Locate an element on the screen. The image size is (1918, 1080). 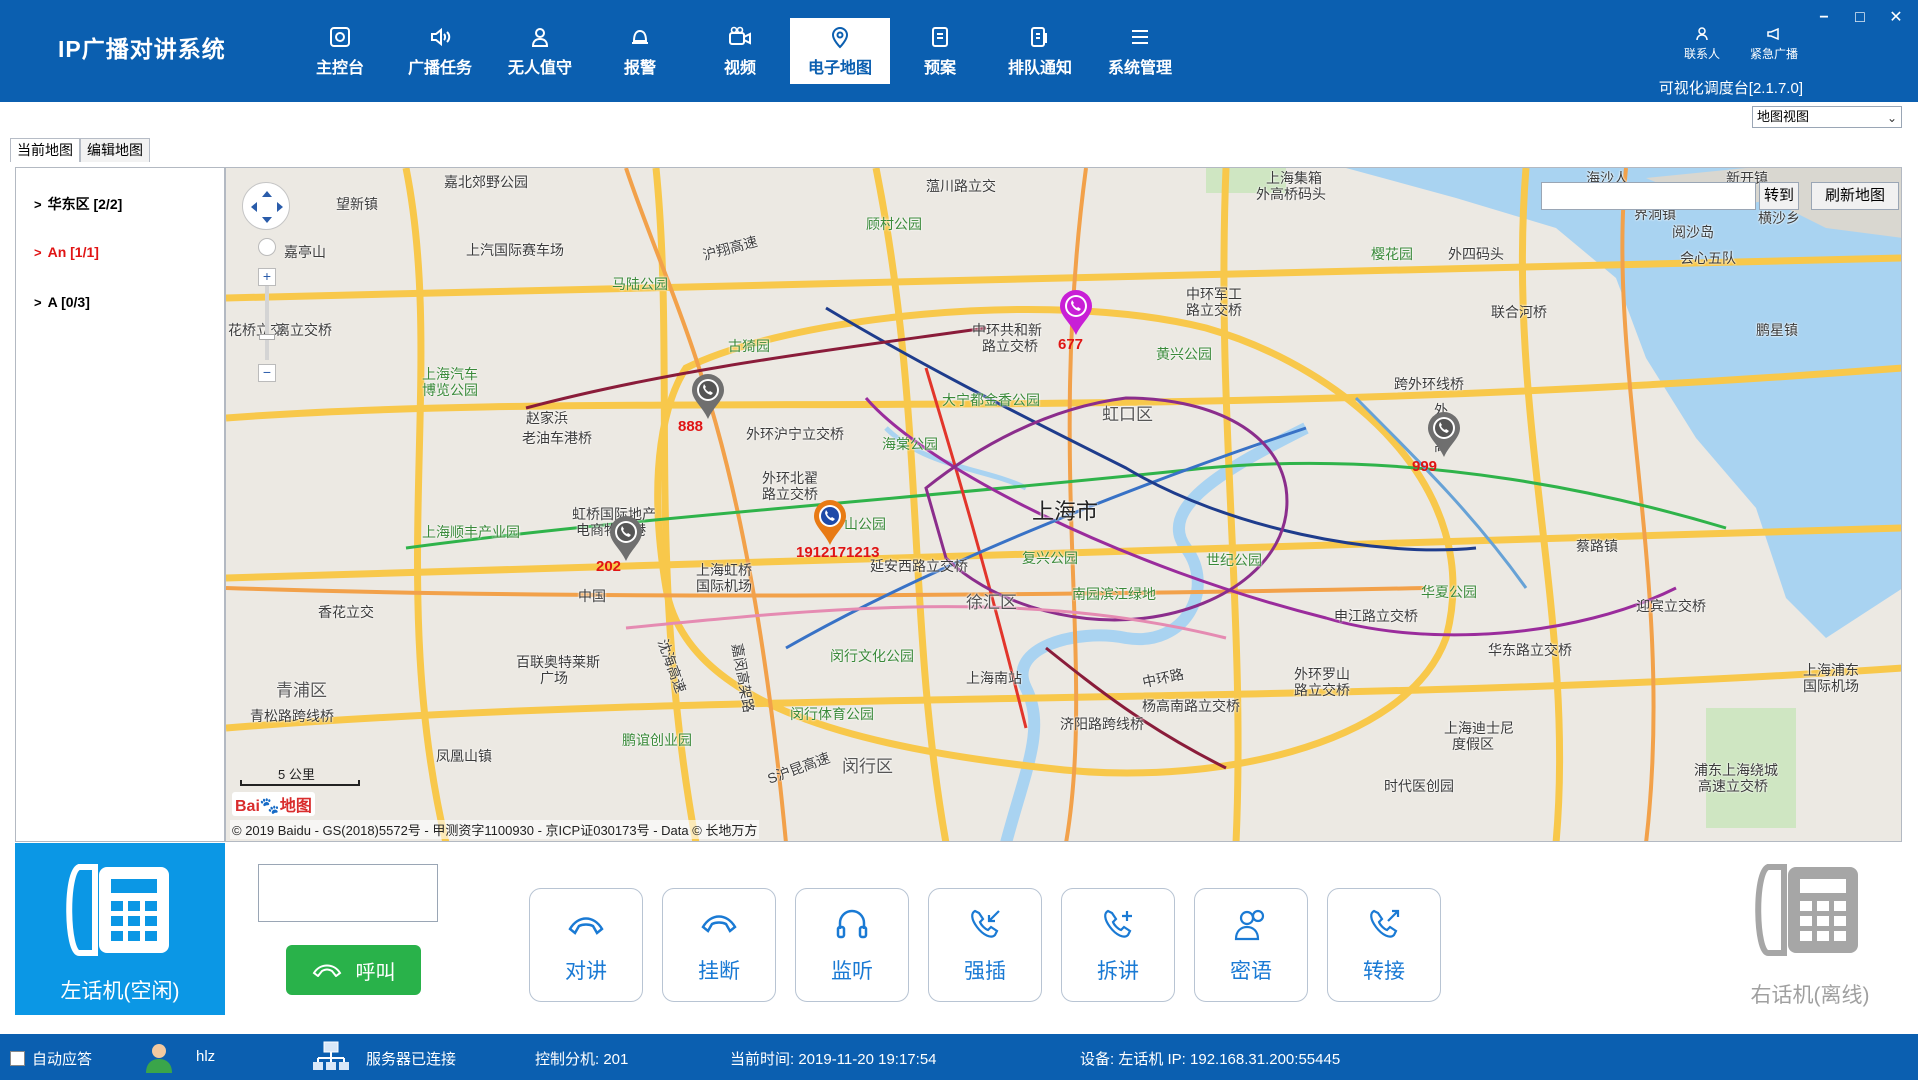
map-label: 顾村公园 is located at coordinates (894, 224).